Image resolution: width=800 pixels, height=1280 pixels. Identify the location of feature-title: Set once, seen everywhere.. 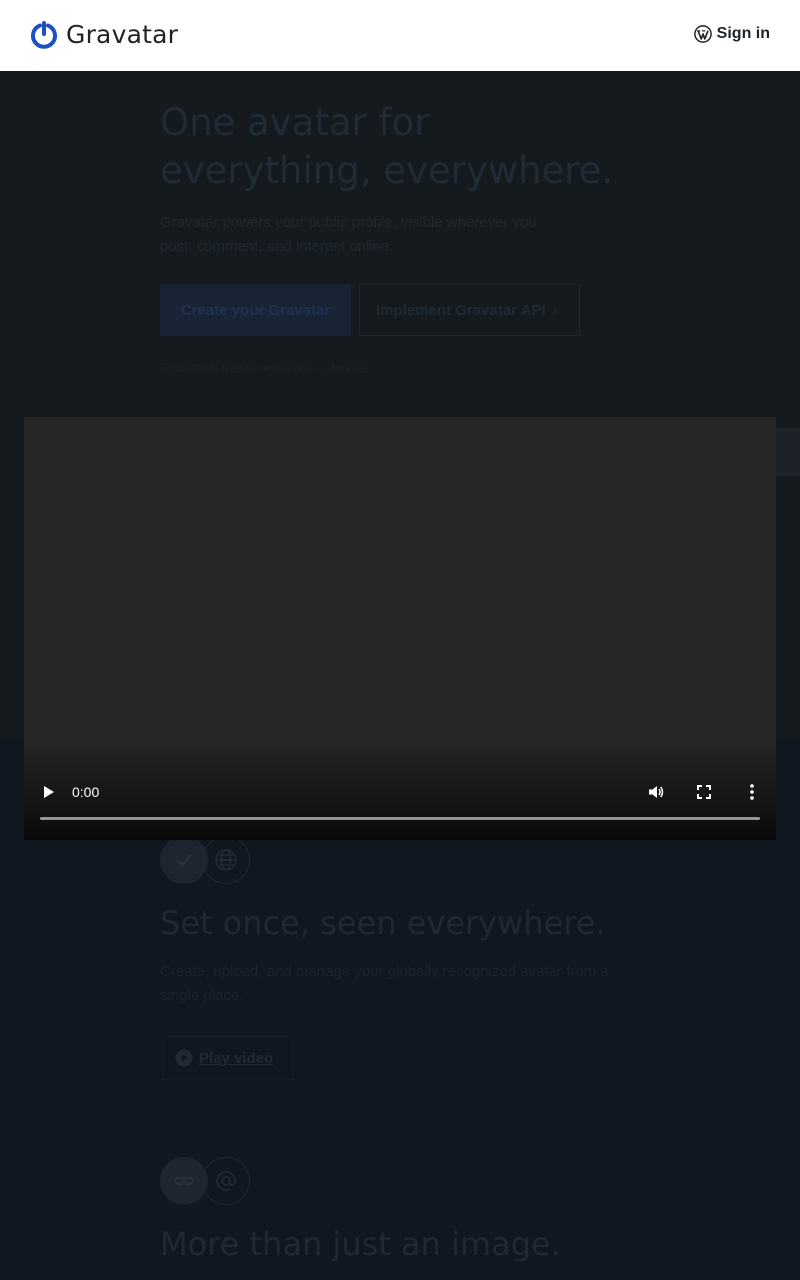
(383, 923).